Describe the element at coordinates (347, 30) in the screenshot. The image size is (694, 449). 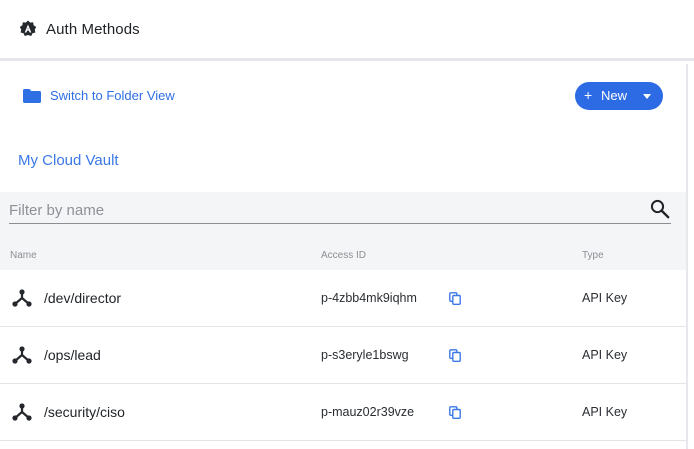
I see `top-bar: Auth Methods` at that location.